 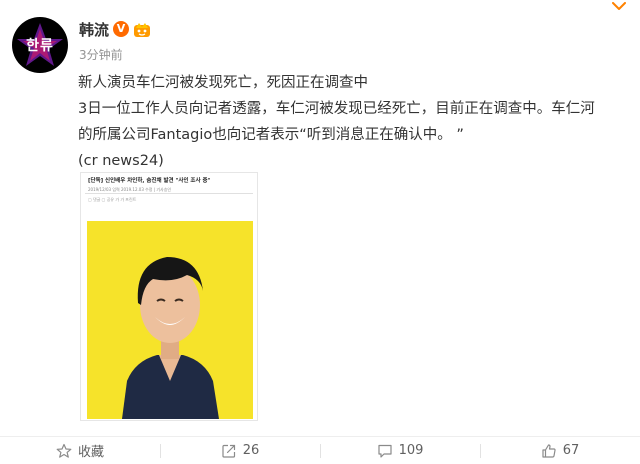 I want to click on thumbs-up-icon, so click(x=549, y=450).